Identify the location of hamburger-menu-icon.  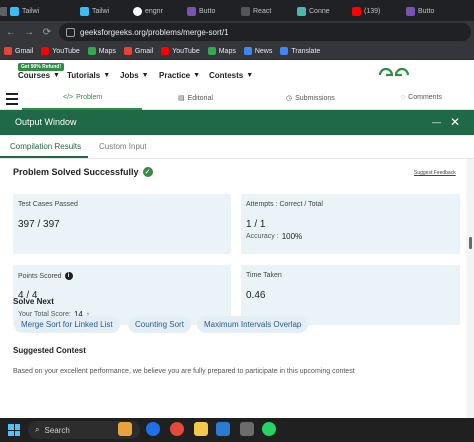
(12, 99).